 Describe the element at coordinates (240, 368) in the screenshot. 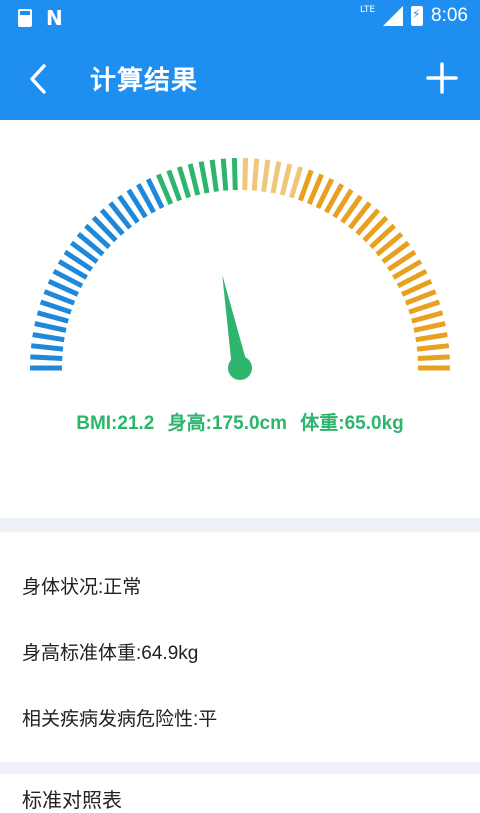

I see `gauge-needle-hub` at that location.